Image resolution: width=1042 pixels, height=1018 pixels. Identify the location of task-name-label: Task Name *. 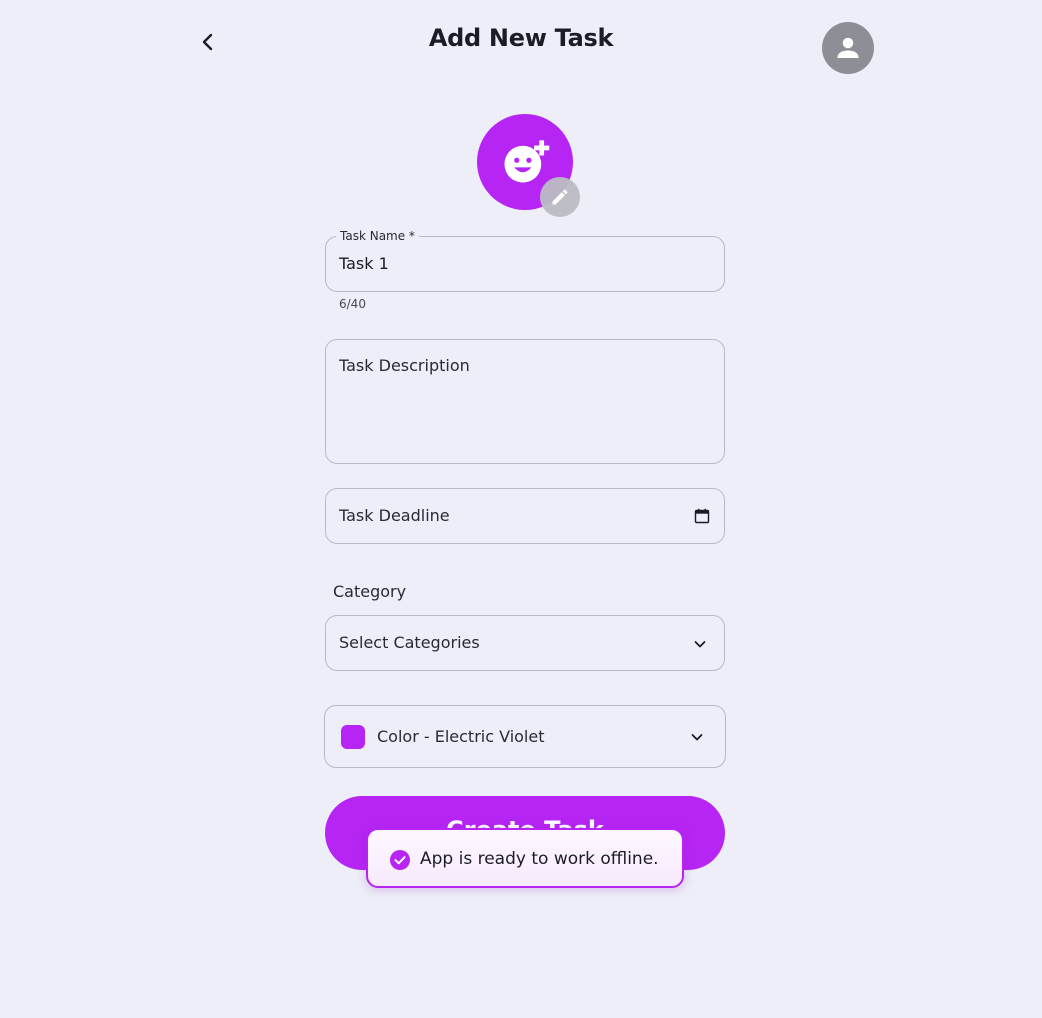
(377, 236).